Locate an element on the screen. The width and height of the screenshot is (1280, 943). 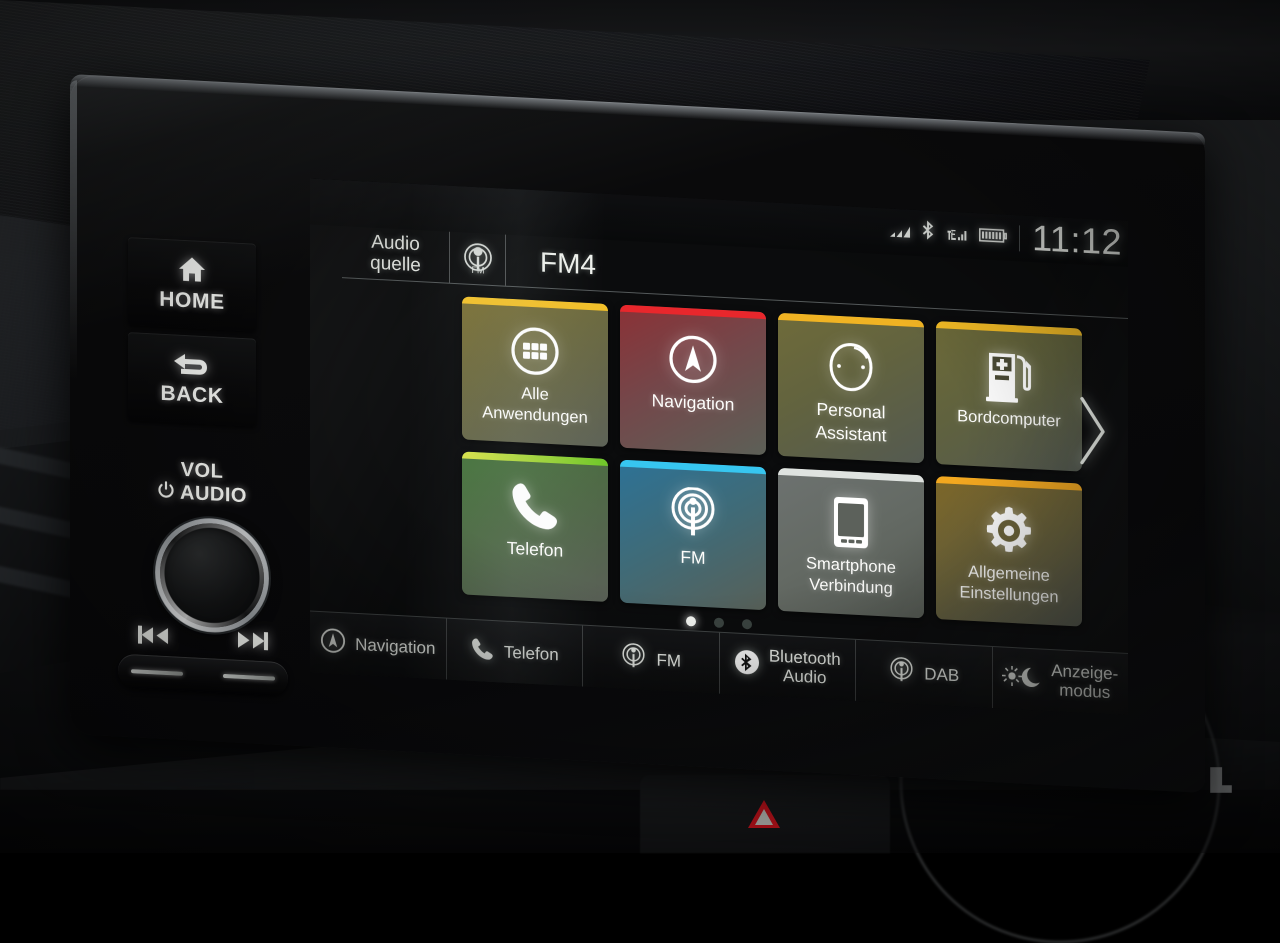
tile-telefon: Telefon is located at coordinates (535, 526).